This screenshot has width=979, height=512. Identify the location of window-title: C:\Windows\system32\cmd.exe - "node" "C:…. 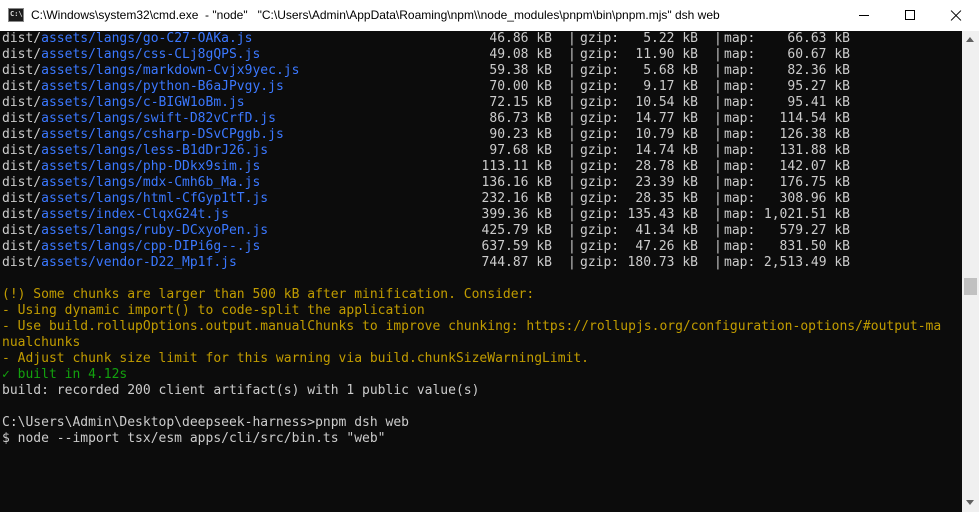
(375, 15).